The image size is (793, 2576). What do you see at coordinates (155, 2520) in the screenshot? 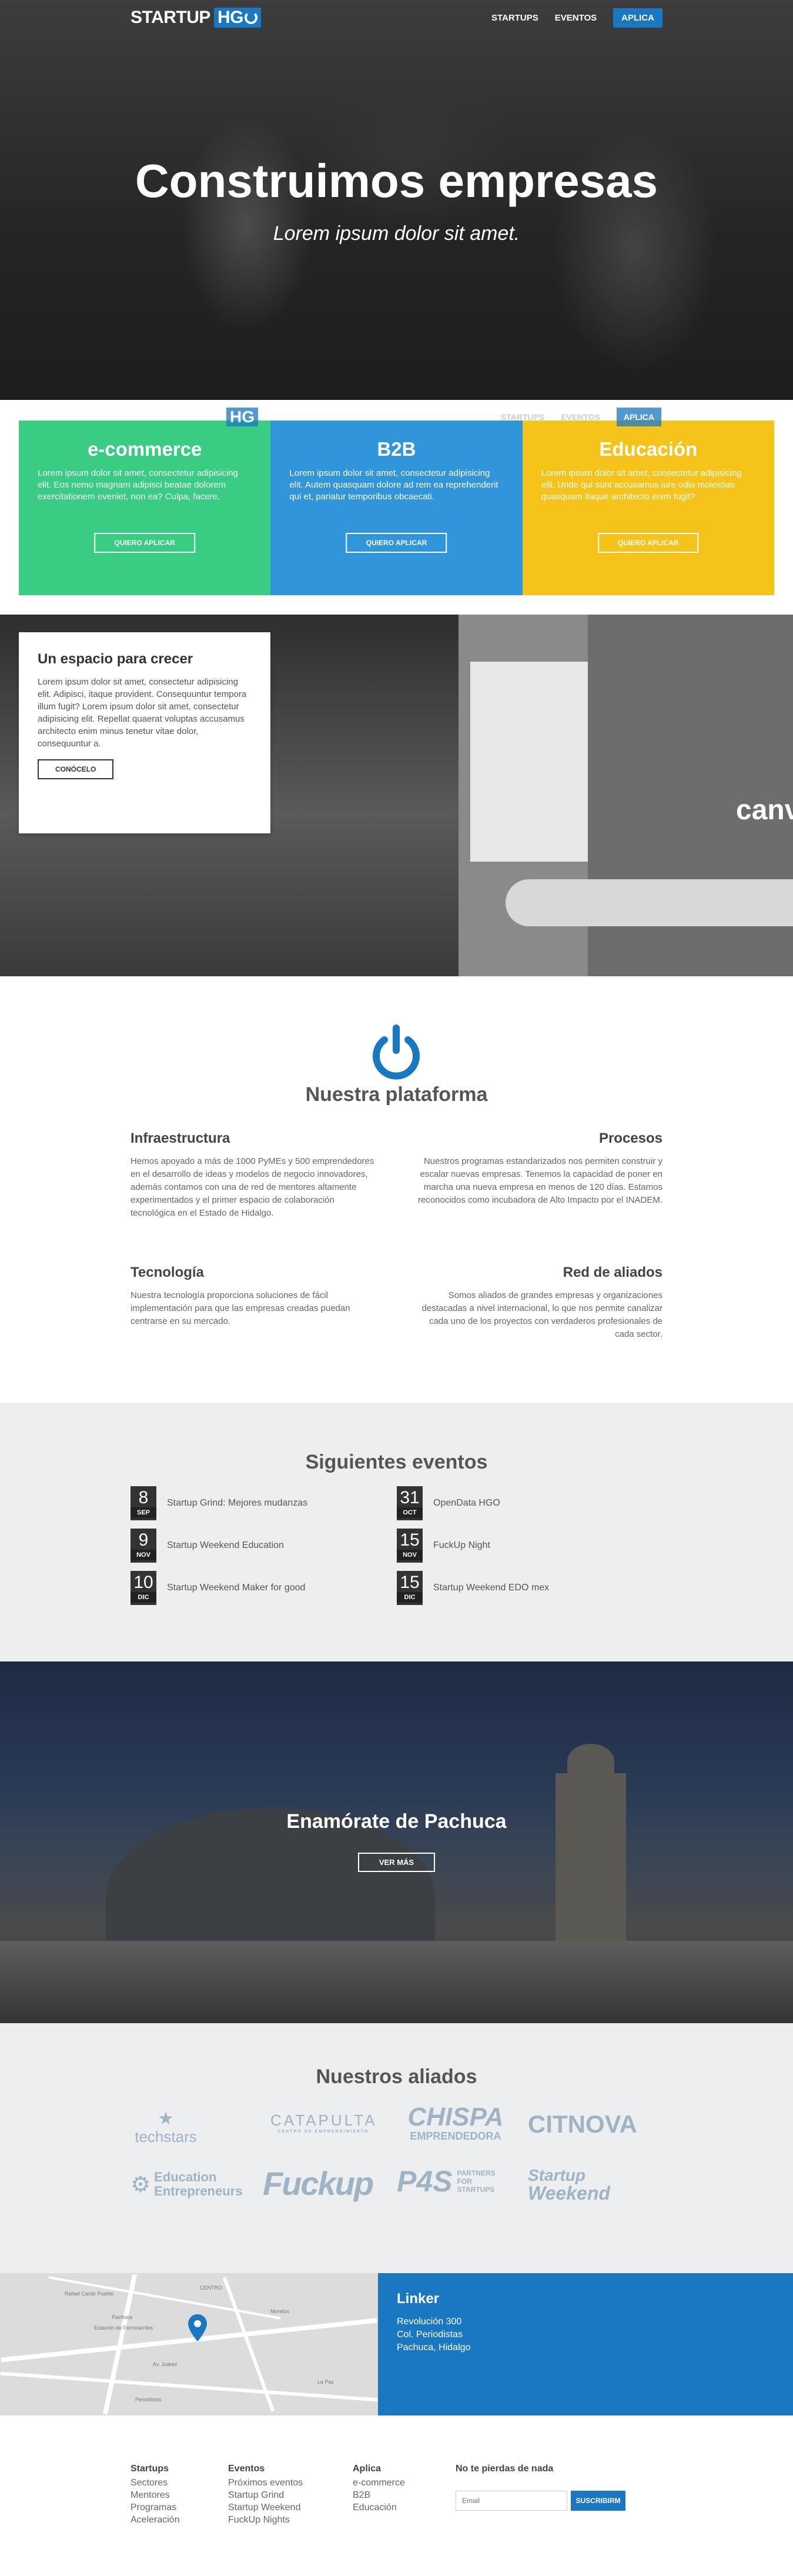
I see `footer-link: Aceleración` at bounding box center [155, 2520].